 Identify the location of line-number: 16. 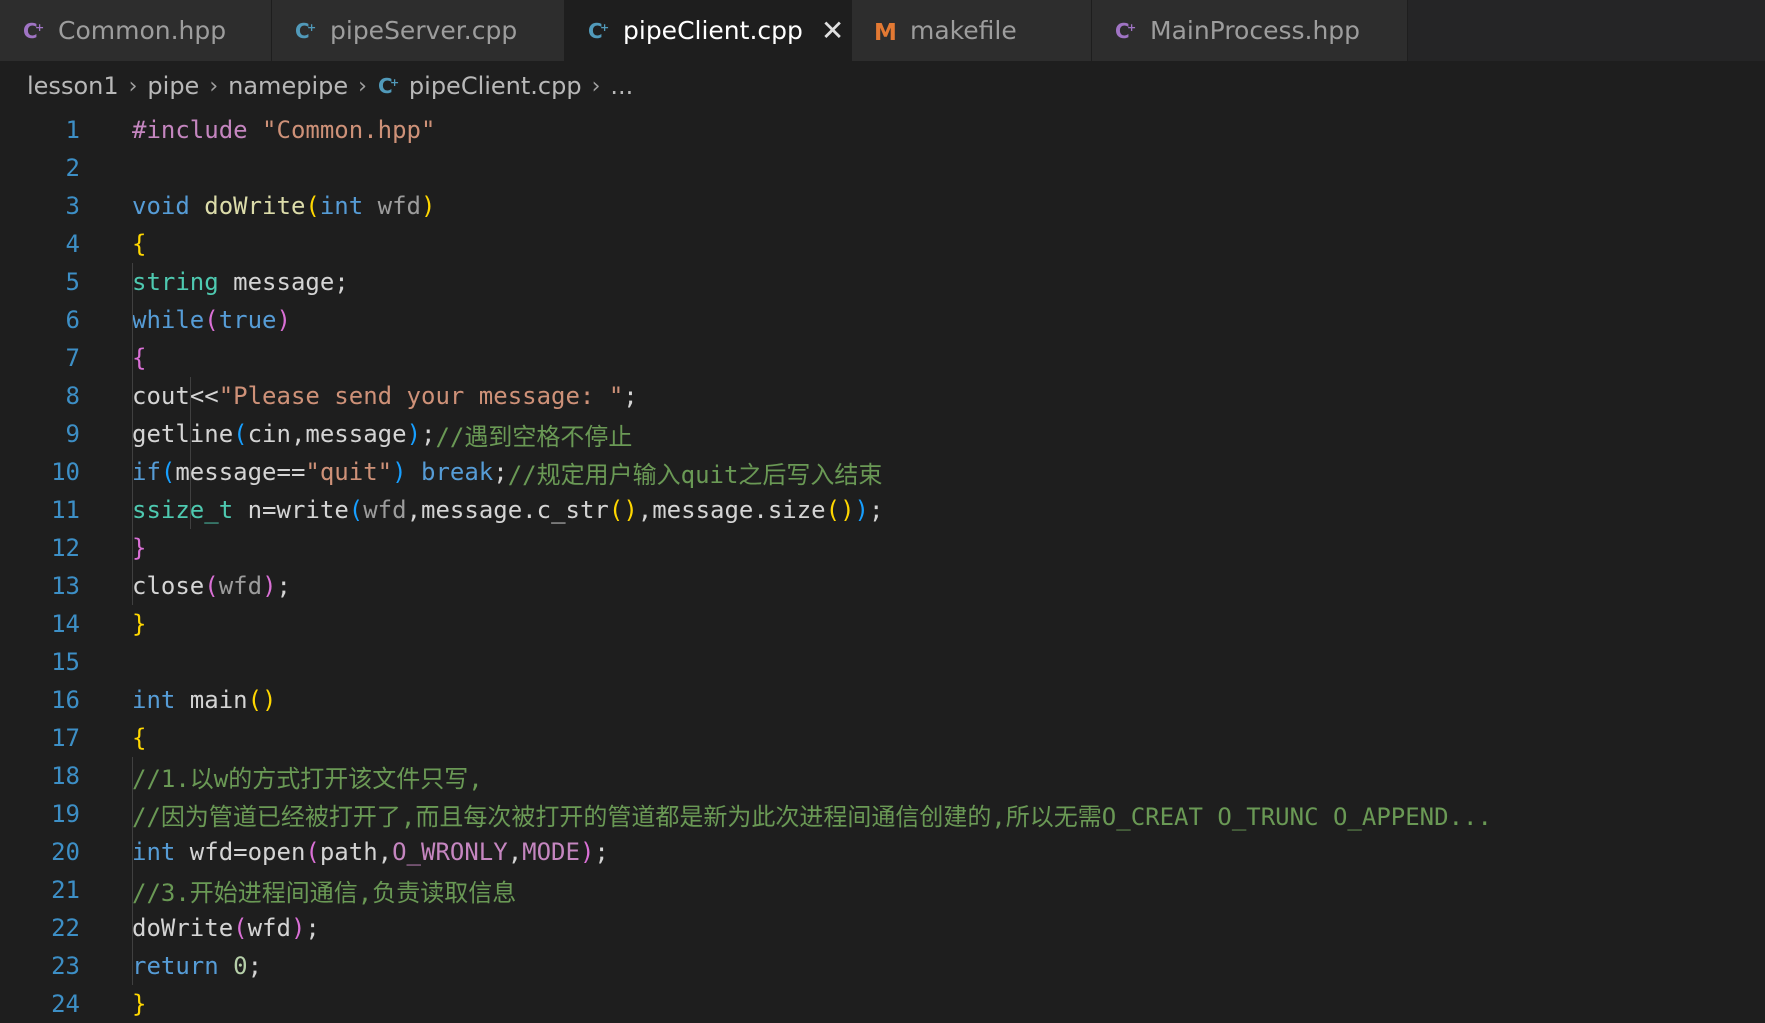
(65, 700).